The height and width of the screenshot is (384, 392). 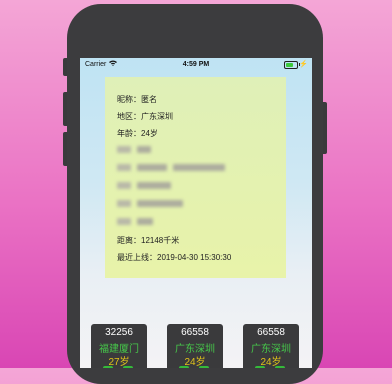 I want to click on status-time: 4:59 PM, so click(x=196, y=64).